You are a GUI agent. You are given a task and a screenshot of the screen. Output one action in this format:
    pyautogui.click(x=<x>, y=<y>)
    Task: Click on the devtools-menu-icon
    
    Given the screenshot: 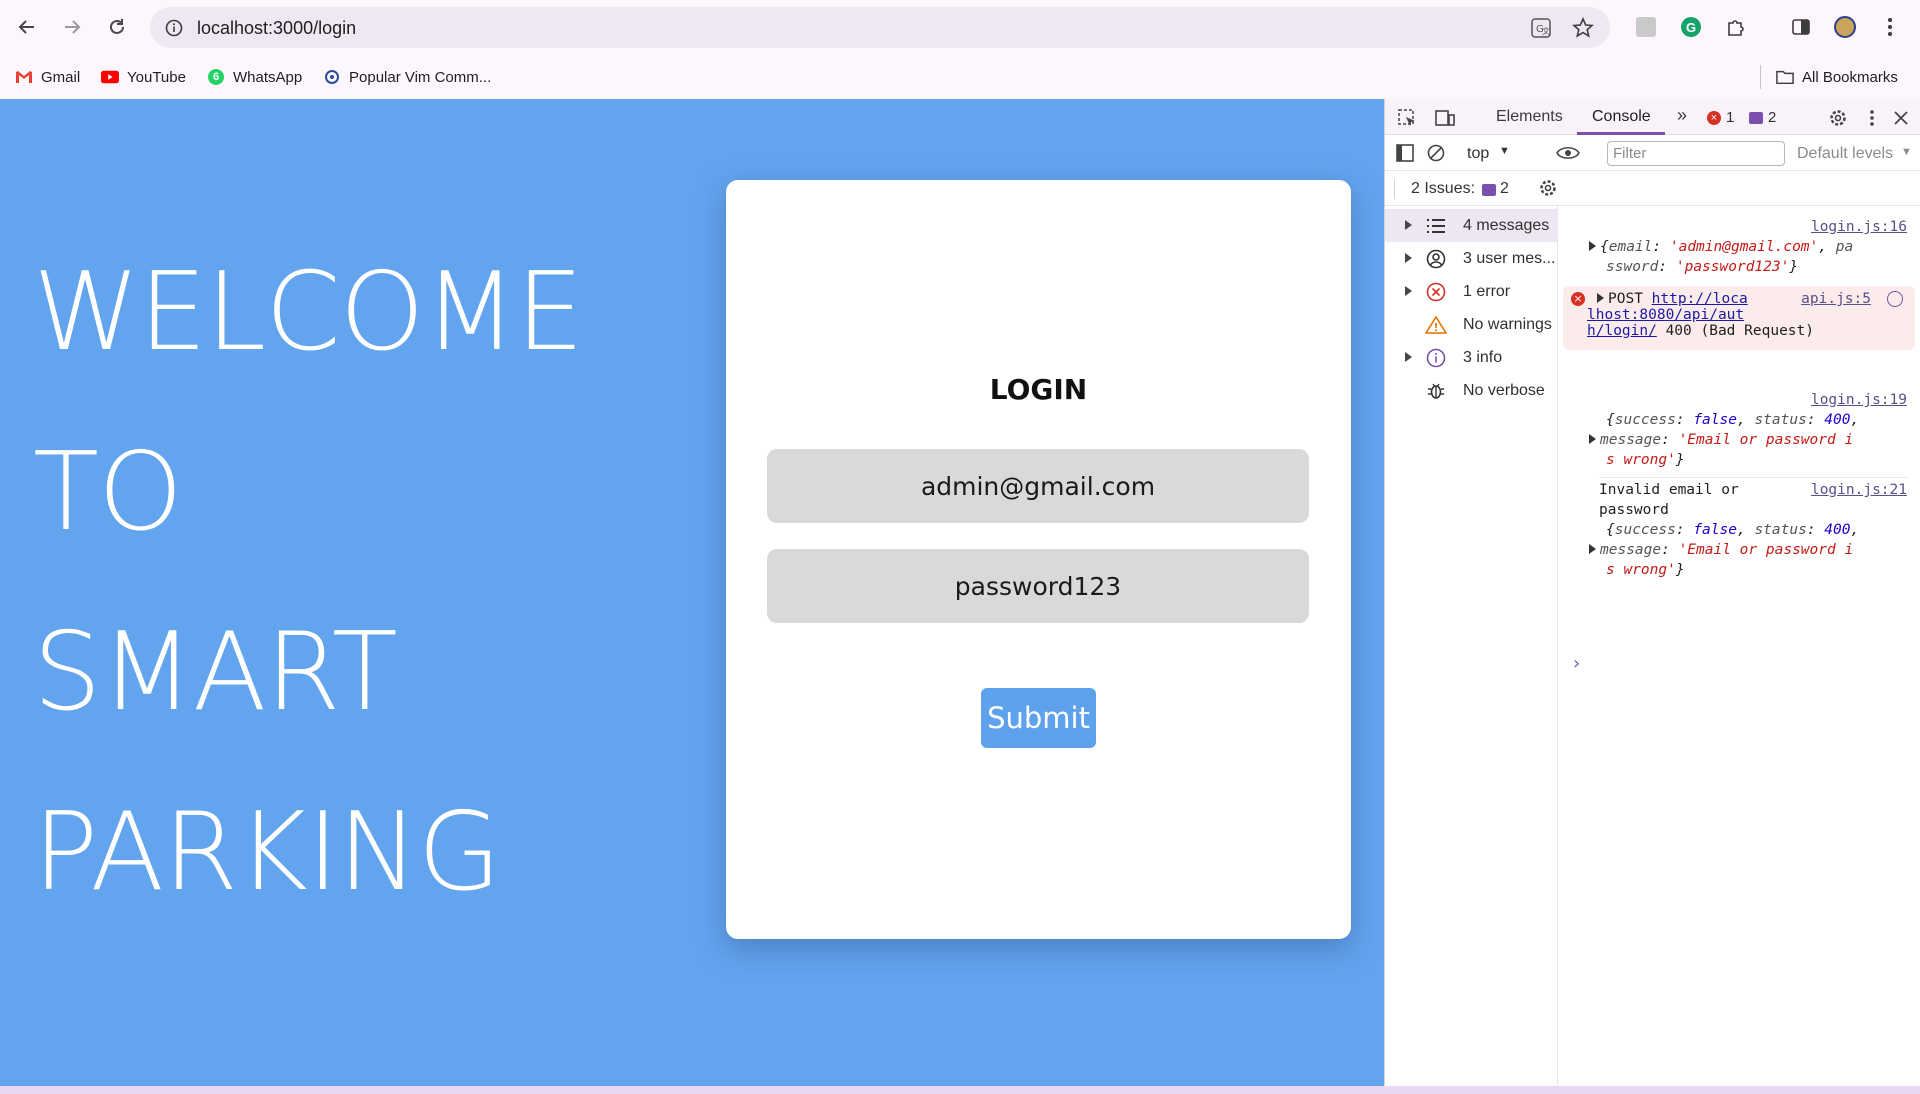 What is the action you would take?
    pyautogui.click(x=1872, y=118)
    